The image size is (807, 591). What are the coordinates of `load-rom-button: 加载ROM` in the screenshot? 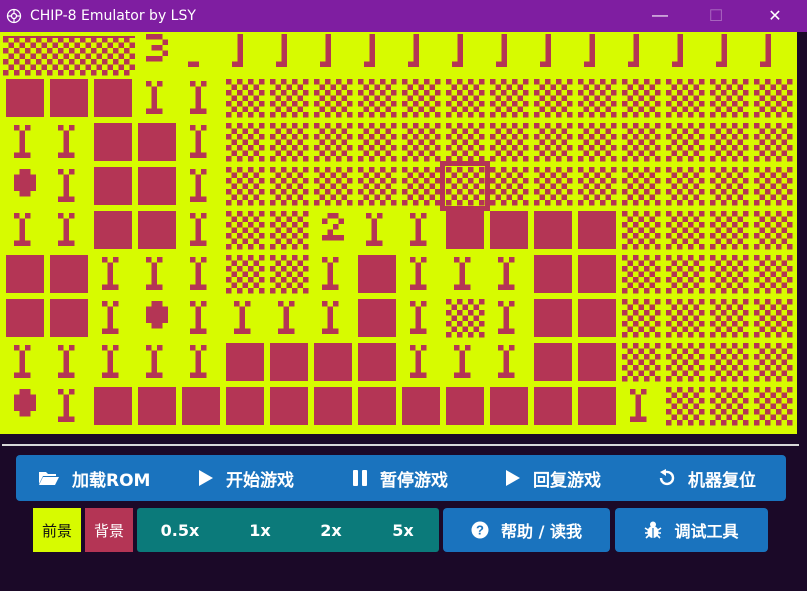 It's located at (94, 478).